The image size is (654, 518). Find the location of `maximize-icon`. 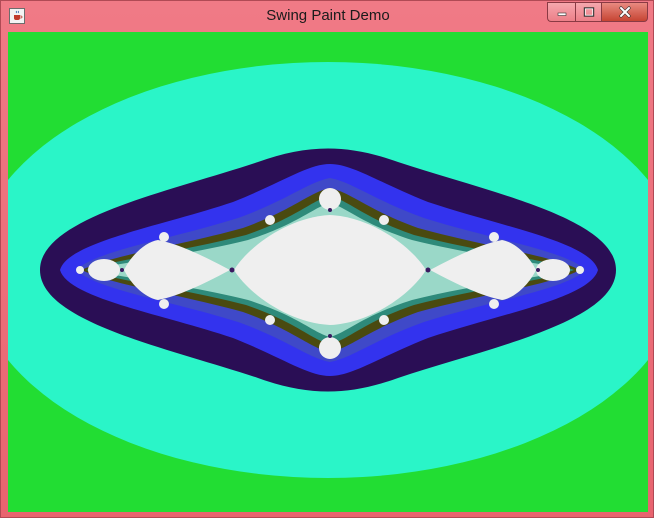

maximize-icon is located at coordinates (588, 12).